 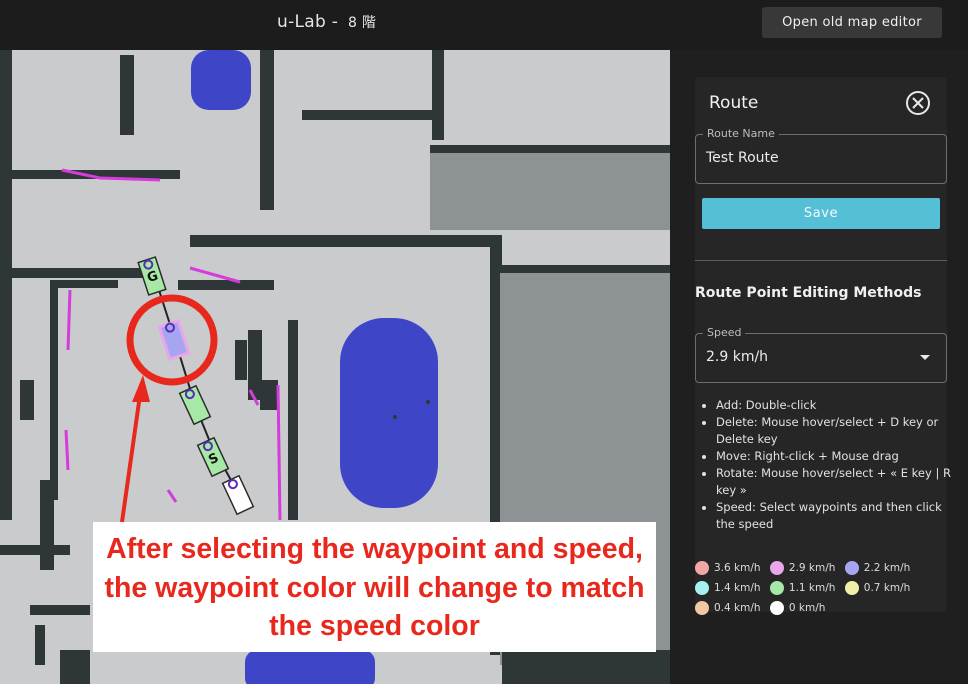 What do you see at coordinates (734, 103) in the screenshot?
I see `route-panel-title: Route` at bounding box center [734, 103].